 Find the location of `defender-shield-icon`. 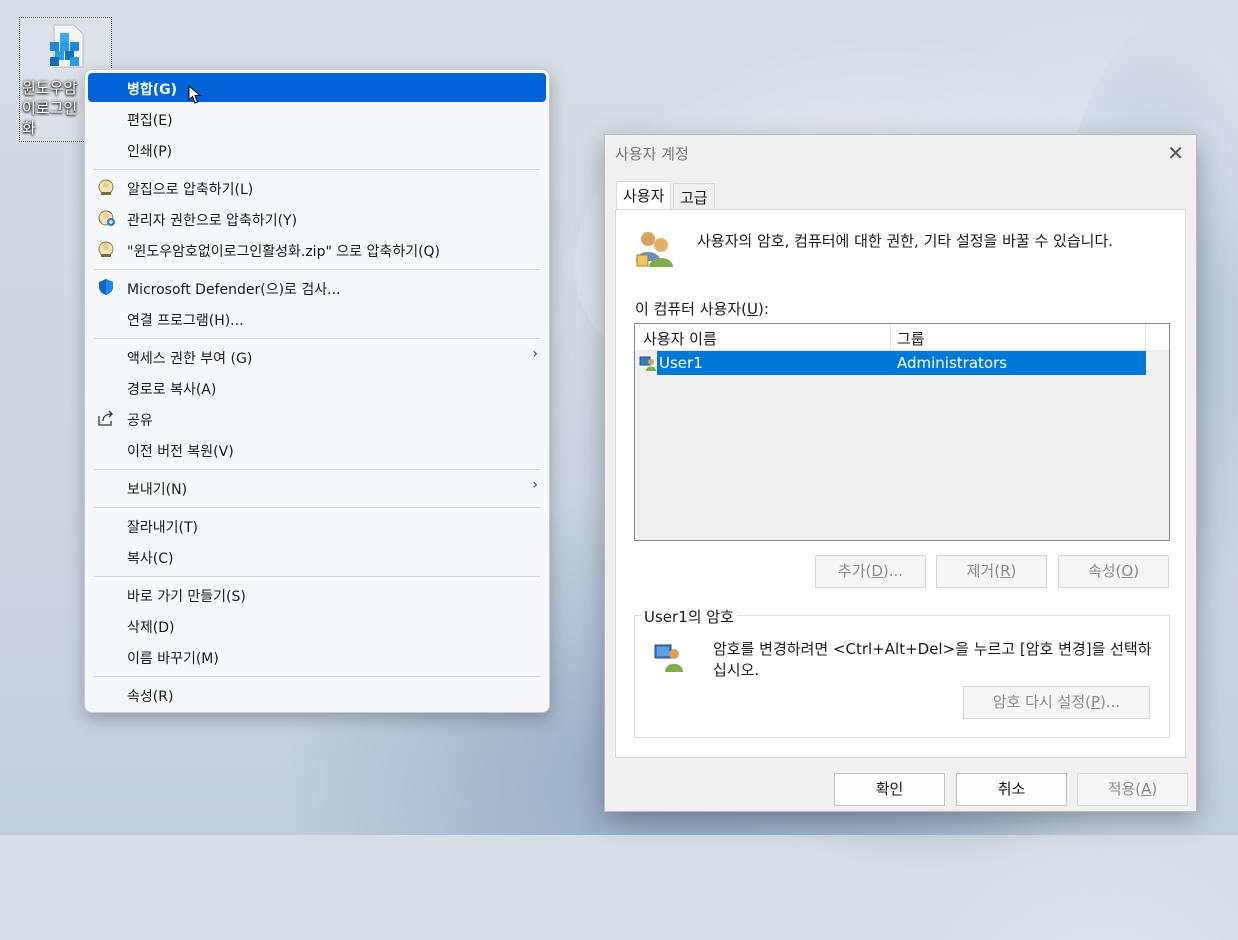

defender-shield-icon is located at coordinates (106, 287).